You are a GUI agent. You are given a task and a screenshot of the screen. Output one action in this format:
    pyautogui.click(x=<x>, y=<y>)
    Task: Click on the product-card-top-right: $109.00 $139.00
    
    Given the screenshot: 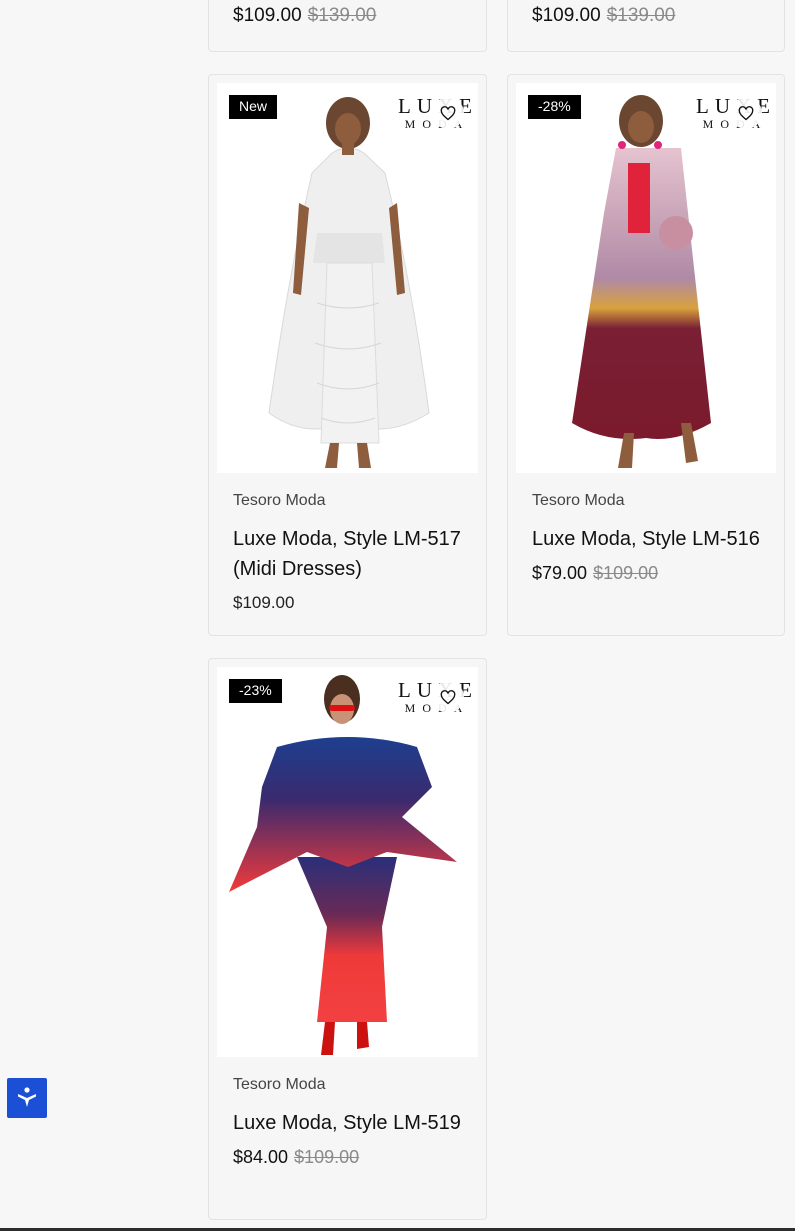 What is the action you would take?
    pyautogui.click(x=646, y=26)
    